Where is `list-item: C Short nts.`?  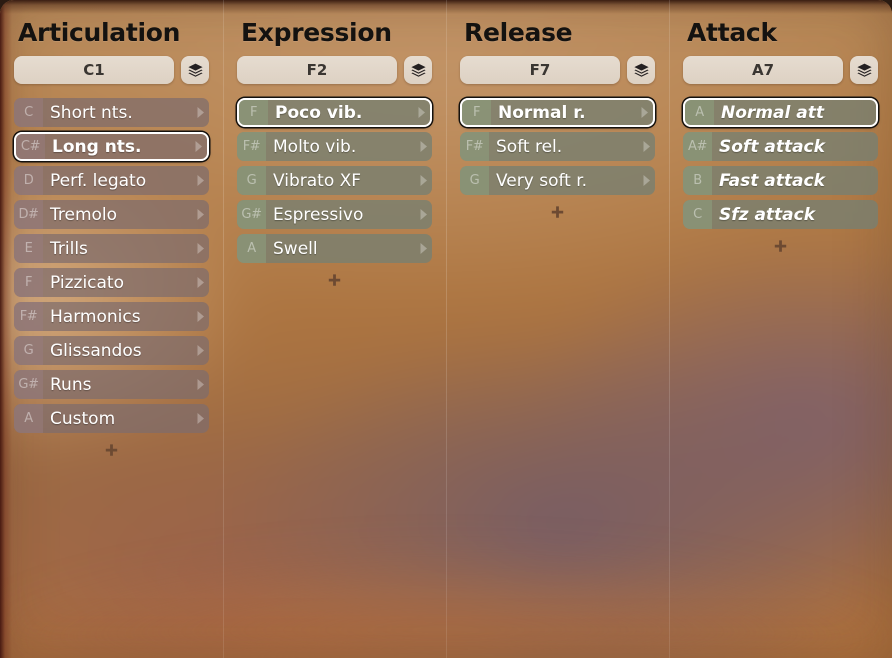
list-item: C Short nts. is located at coordinates (111, 113).